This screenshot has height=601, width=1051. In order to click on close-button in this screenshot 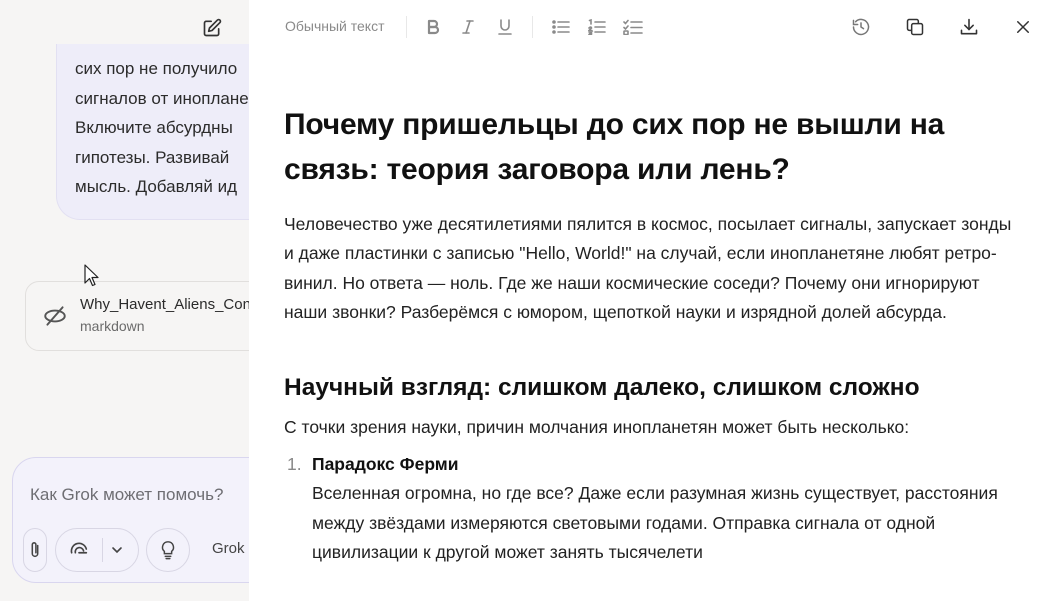, I will do `click(1023, 27)`.